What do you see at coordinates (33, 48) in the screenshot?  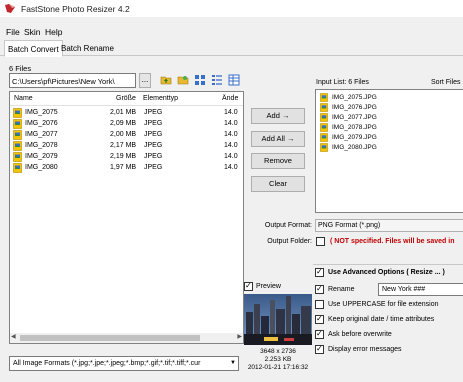 I see `tab-batch-convert: Batch Convert` at bounding box center [33, 48].